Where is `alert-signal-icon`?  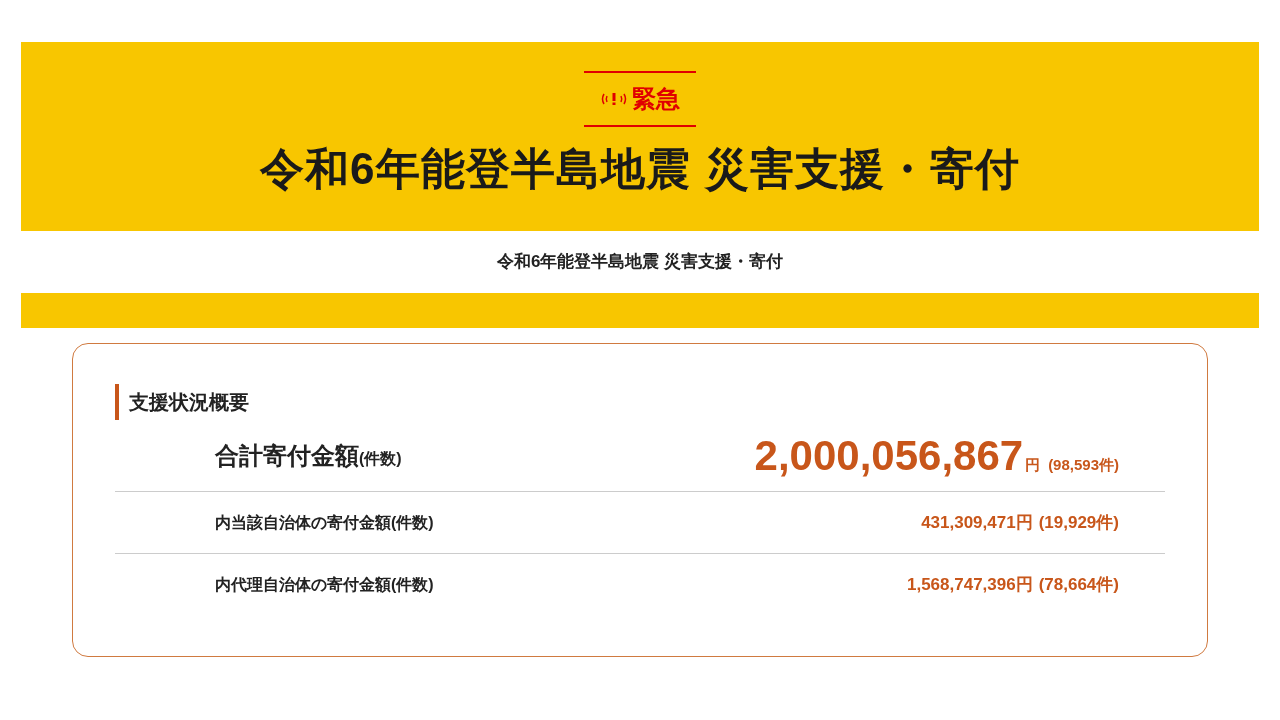 alert-signal-icon is located at coordinates (614, 99).